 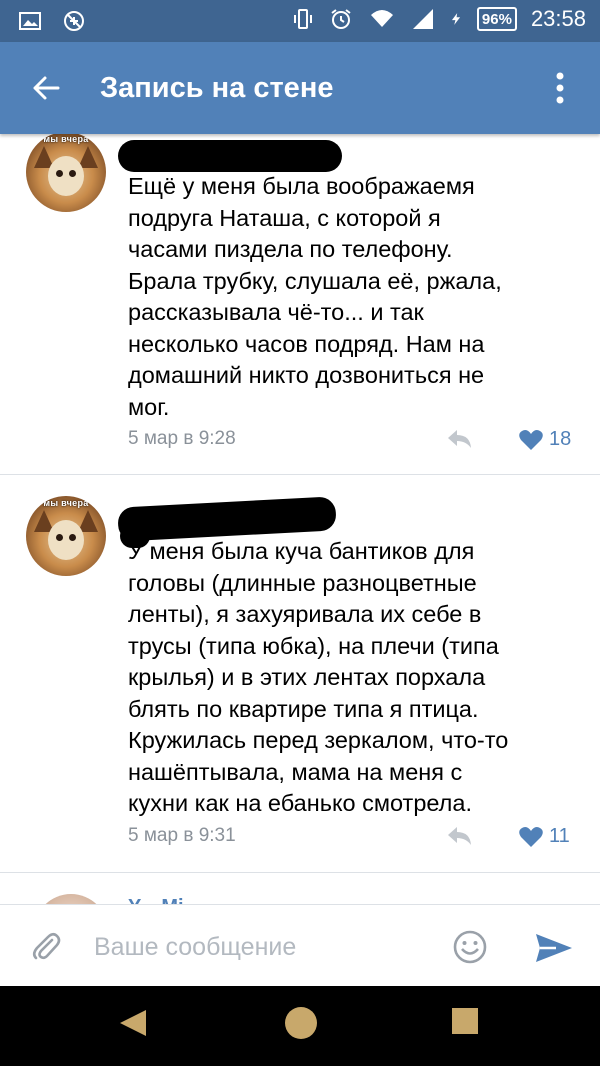 I want to click on clock: 23:58, so click(x=558, y=18).